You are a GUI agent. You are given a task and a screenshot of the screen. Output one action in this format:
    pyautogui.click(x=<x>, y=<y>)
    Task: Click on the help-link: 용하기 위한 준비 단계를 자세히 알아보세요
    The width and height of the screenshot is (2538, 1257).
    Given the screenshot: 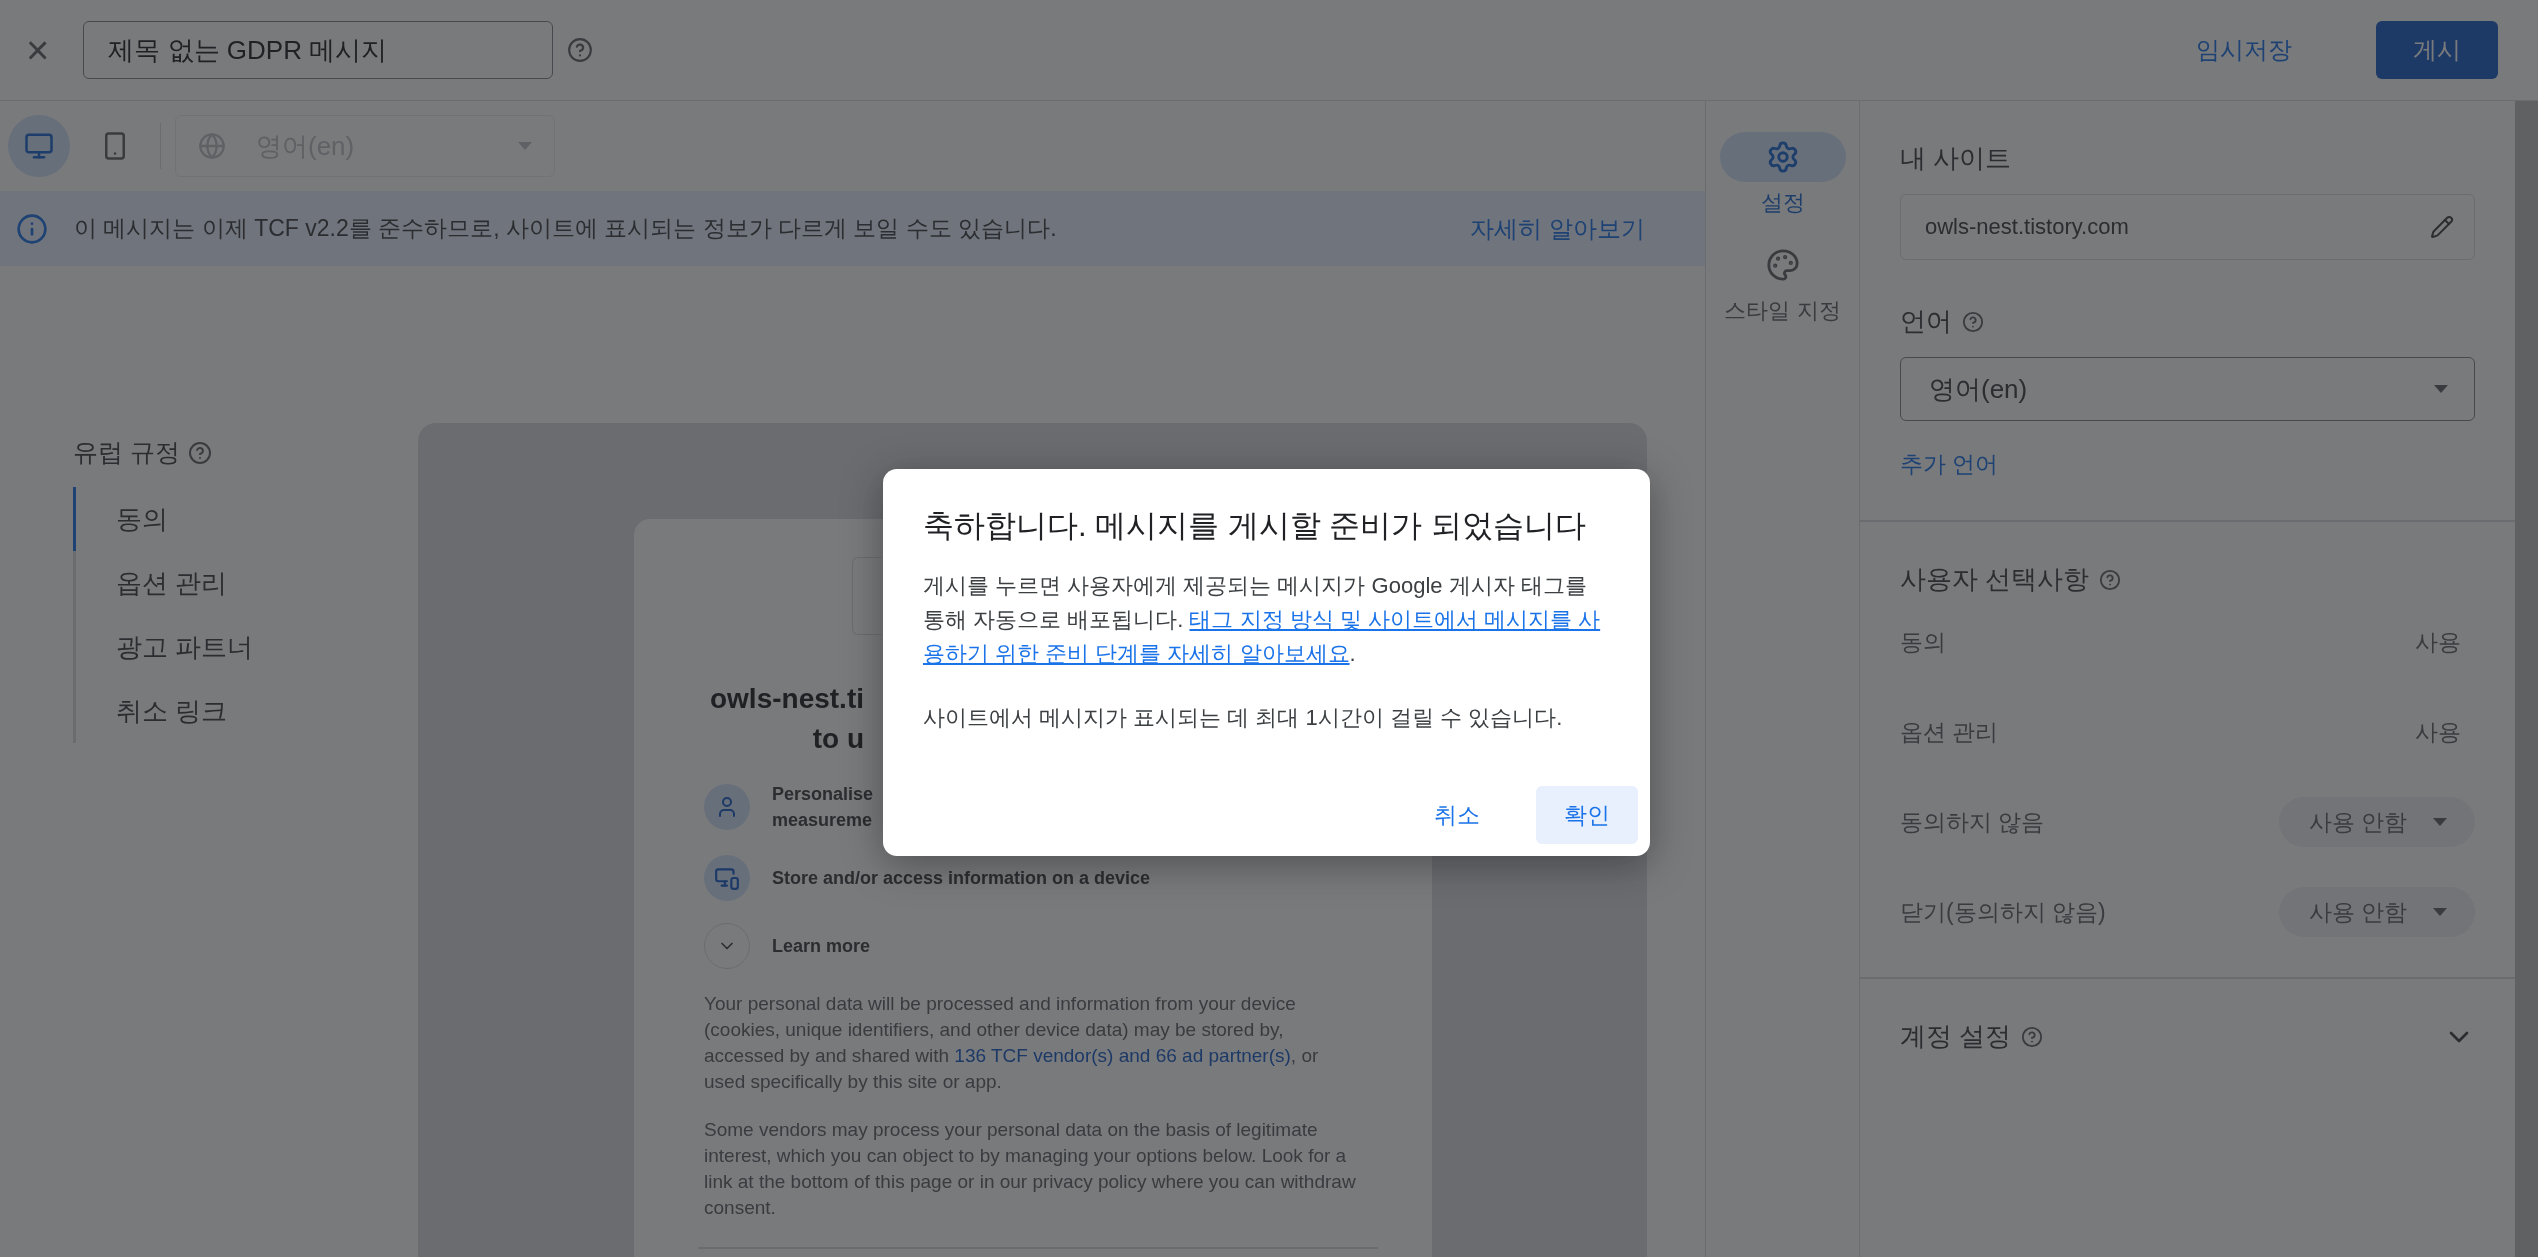 What is the action you would take?
    pyautogui.click(x=1136, y=653)
    